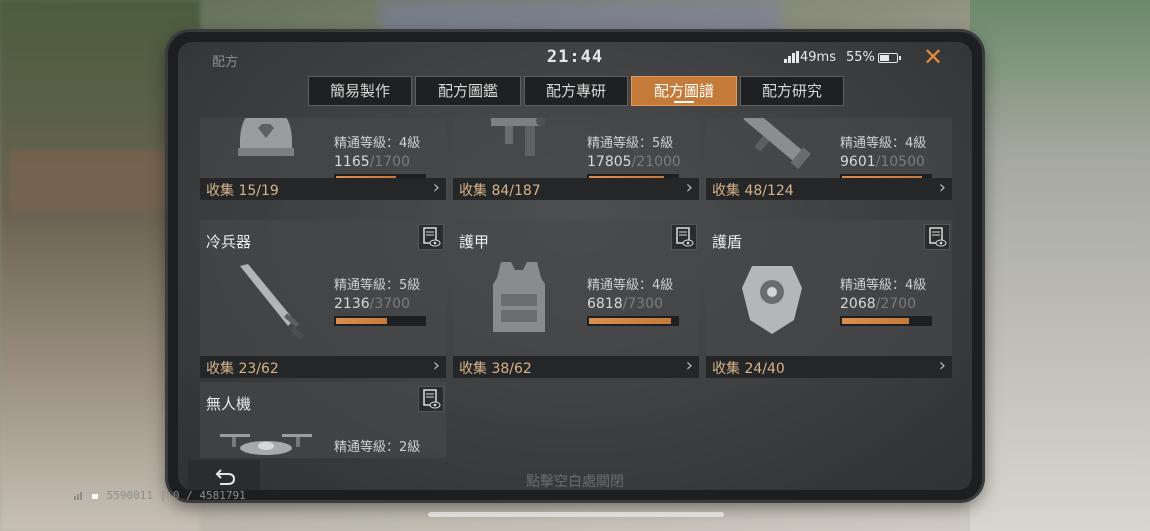 The image size is (1150, 531). I want to click on recipe-card-smg: 精通等級：5級 17805/21000 收集 84/187 ›, so click(576, 159).